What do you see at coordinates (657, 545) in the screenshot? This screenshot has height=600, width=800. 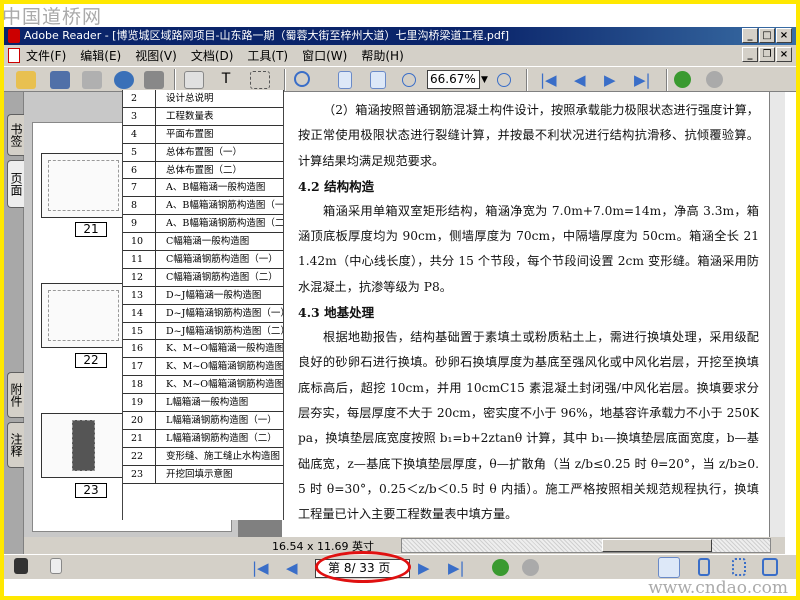 I see `scrollbar-thumb` at bounding box center [657, 545].